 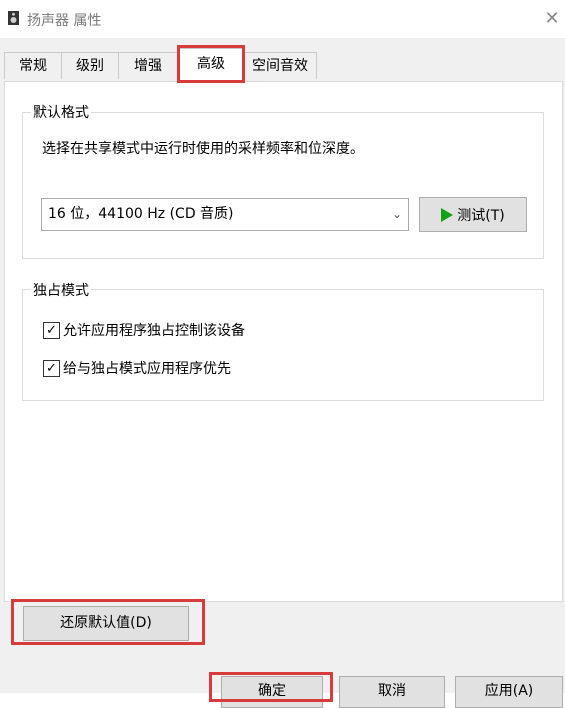 I want to click on test-button-label: 测试(T), so click(x=481, y=215).